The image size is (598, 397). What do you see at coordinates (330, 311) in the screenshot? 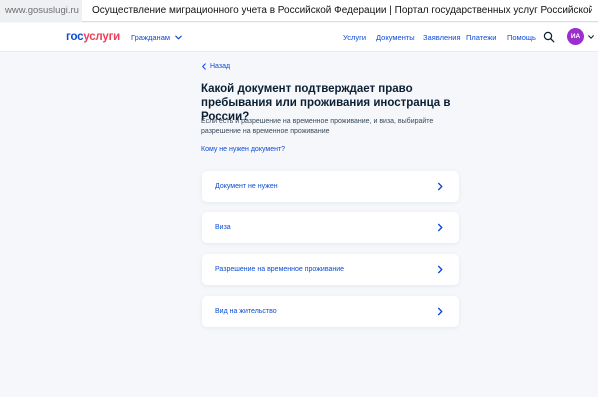
I see `option-residence-permit: Вид на жительство` at bounding box center [330, 311].